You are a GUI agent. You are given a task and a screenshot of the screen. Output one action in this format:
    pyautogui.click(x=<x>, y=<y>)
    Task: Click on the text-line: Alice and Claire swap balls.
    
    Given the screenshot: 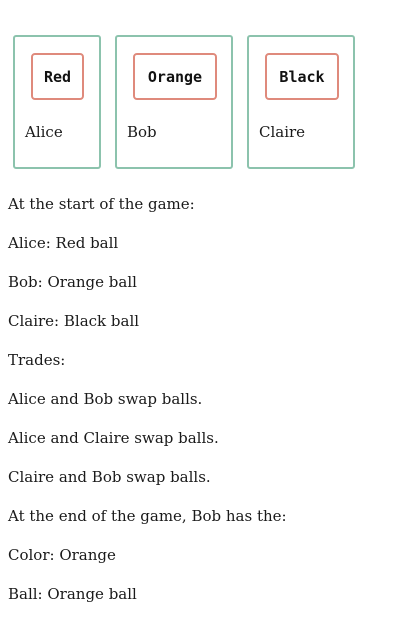 What is the action you would take?
    pyautogui.click(x=113, y=438)
    